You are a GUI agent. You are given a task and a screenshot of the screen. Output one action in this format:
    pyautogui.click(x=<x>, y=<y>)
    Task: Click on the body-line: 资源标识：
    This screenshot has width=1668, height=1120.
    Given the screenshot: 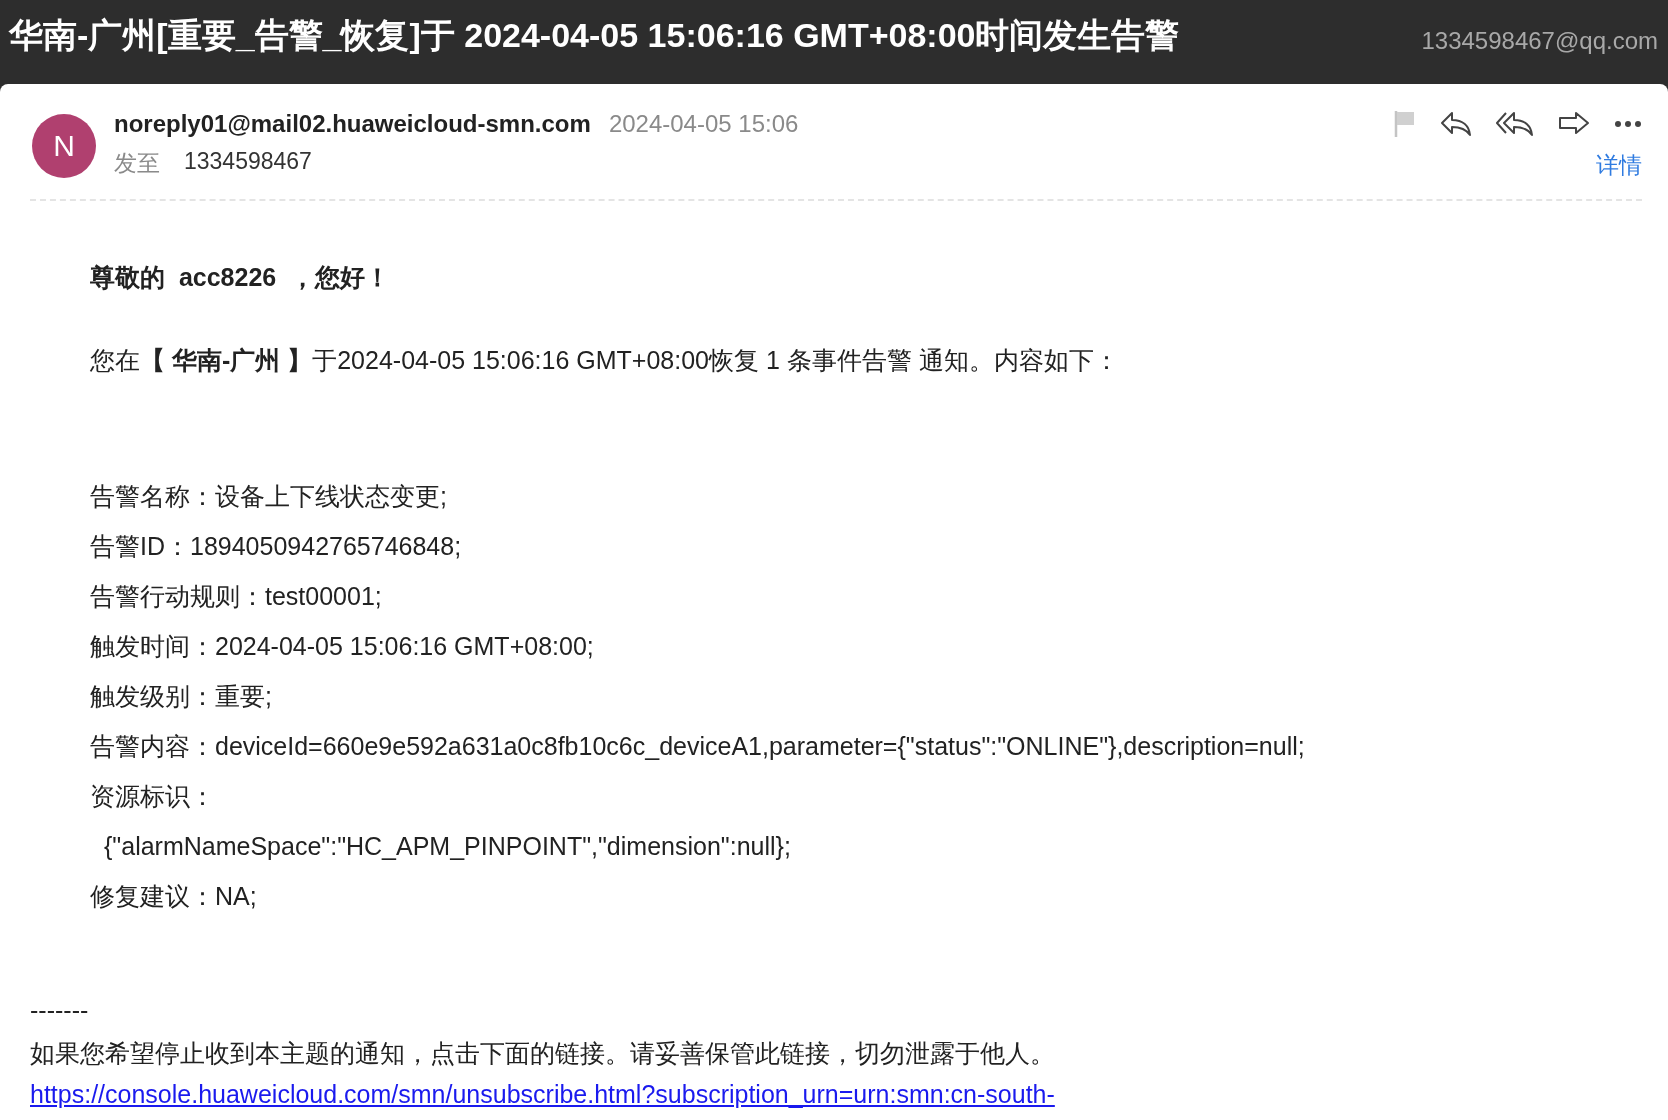 What is the action you would take?
    pyautogui.click(x=153, y=796)
    